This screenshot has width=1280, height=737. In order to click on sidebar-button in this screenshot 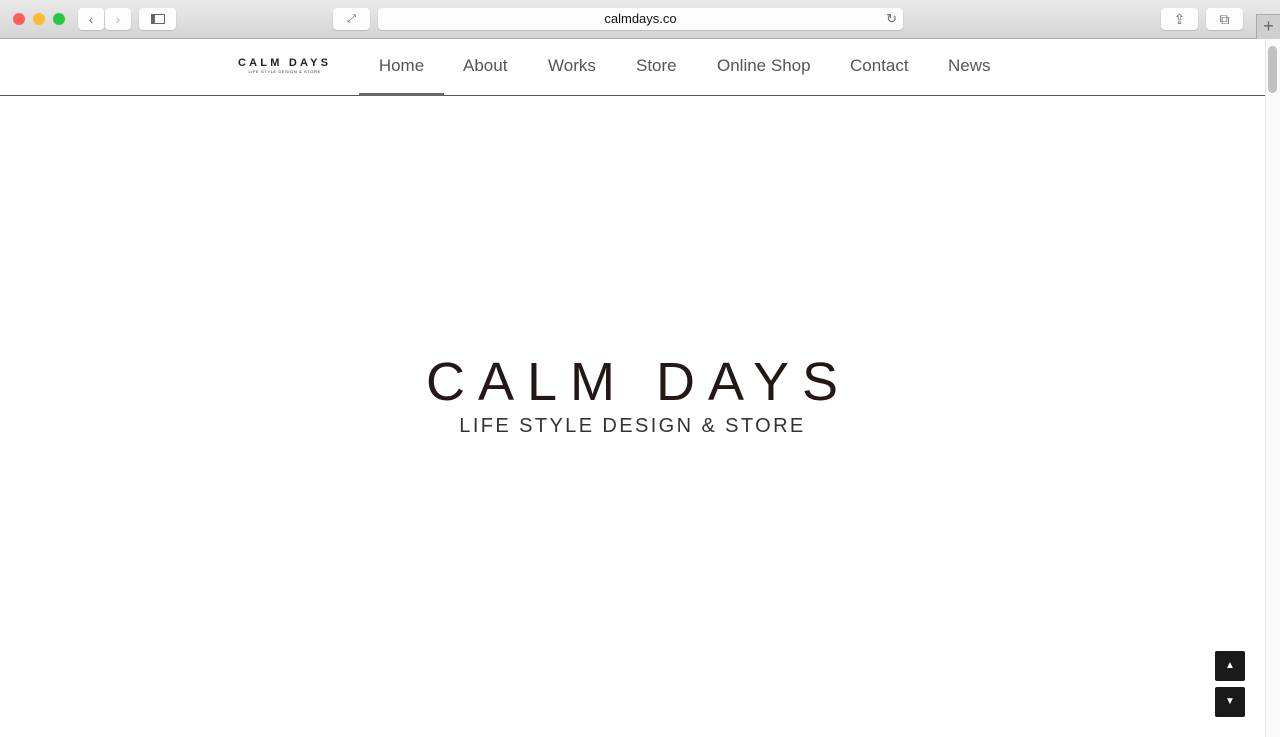, I will do `click(157, 19)`.